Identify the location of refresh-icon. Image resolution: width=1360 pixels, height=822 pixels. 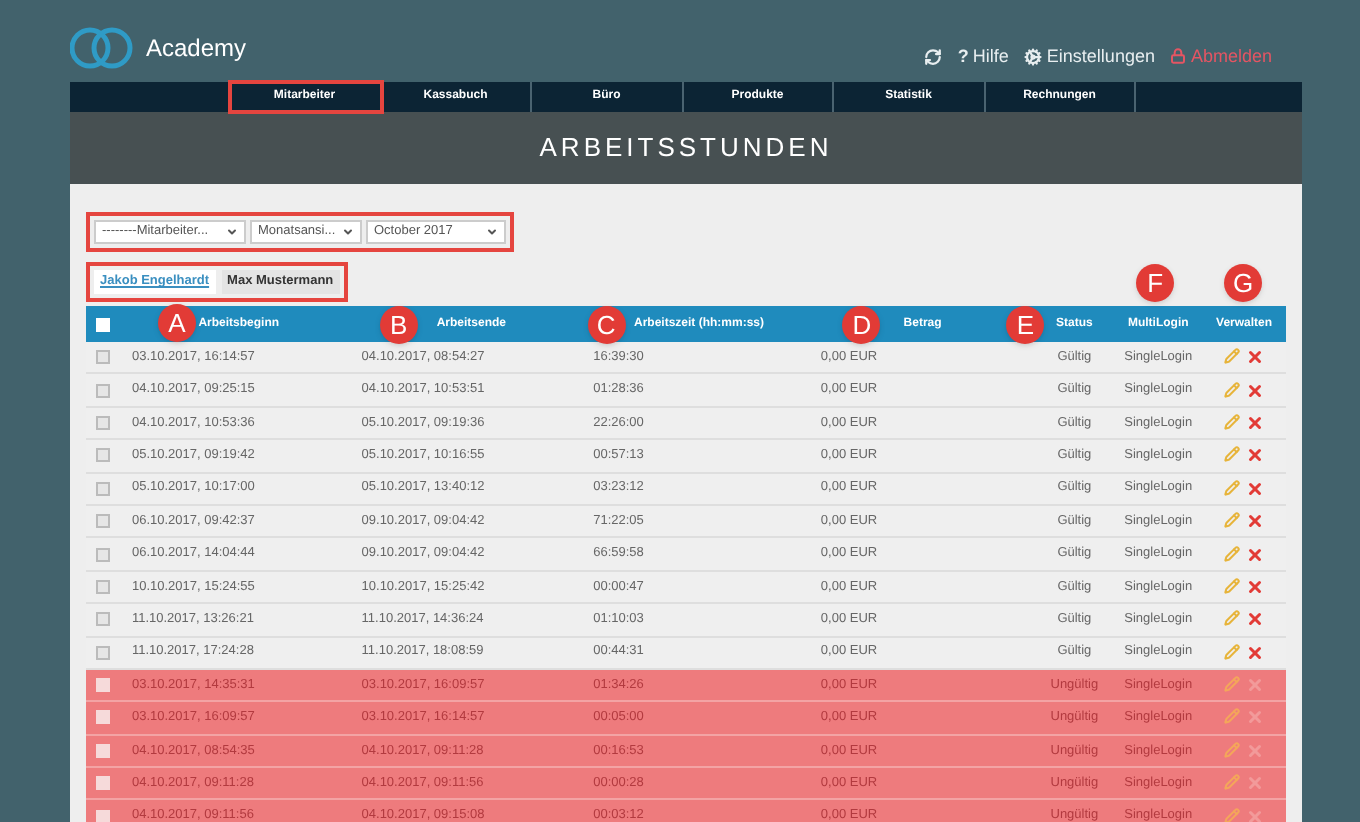
(932, 56).